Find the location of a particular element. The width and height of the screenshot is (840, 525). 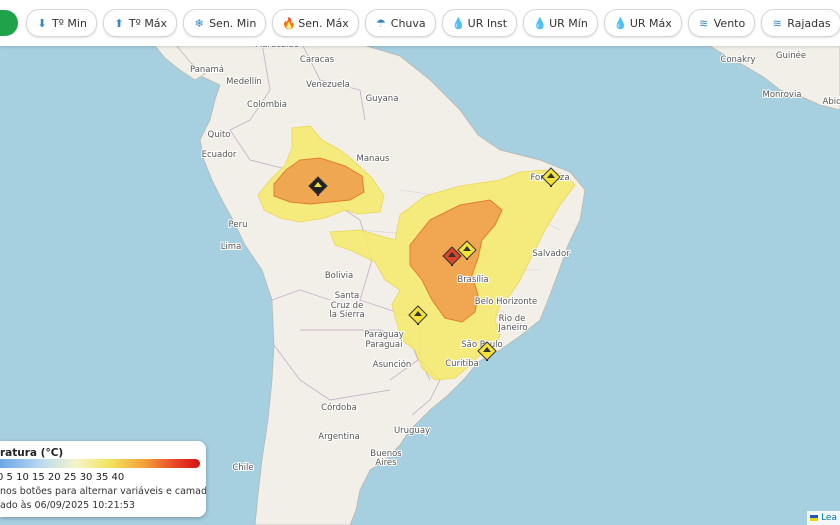

place-label: Guyana is located at coordinates (382, 99).